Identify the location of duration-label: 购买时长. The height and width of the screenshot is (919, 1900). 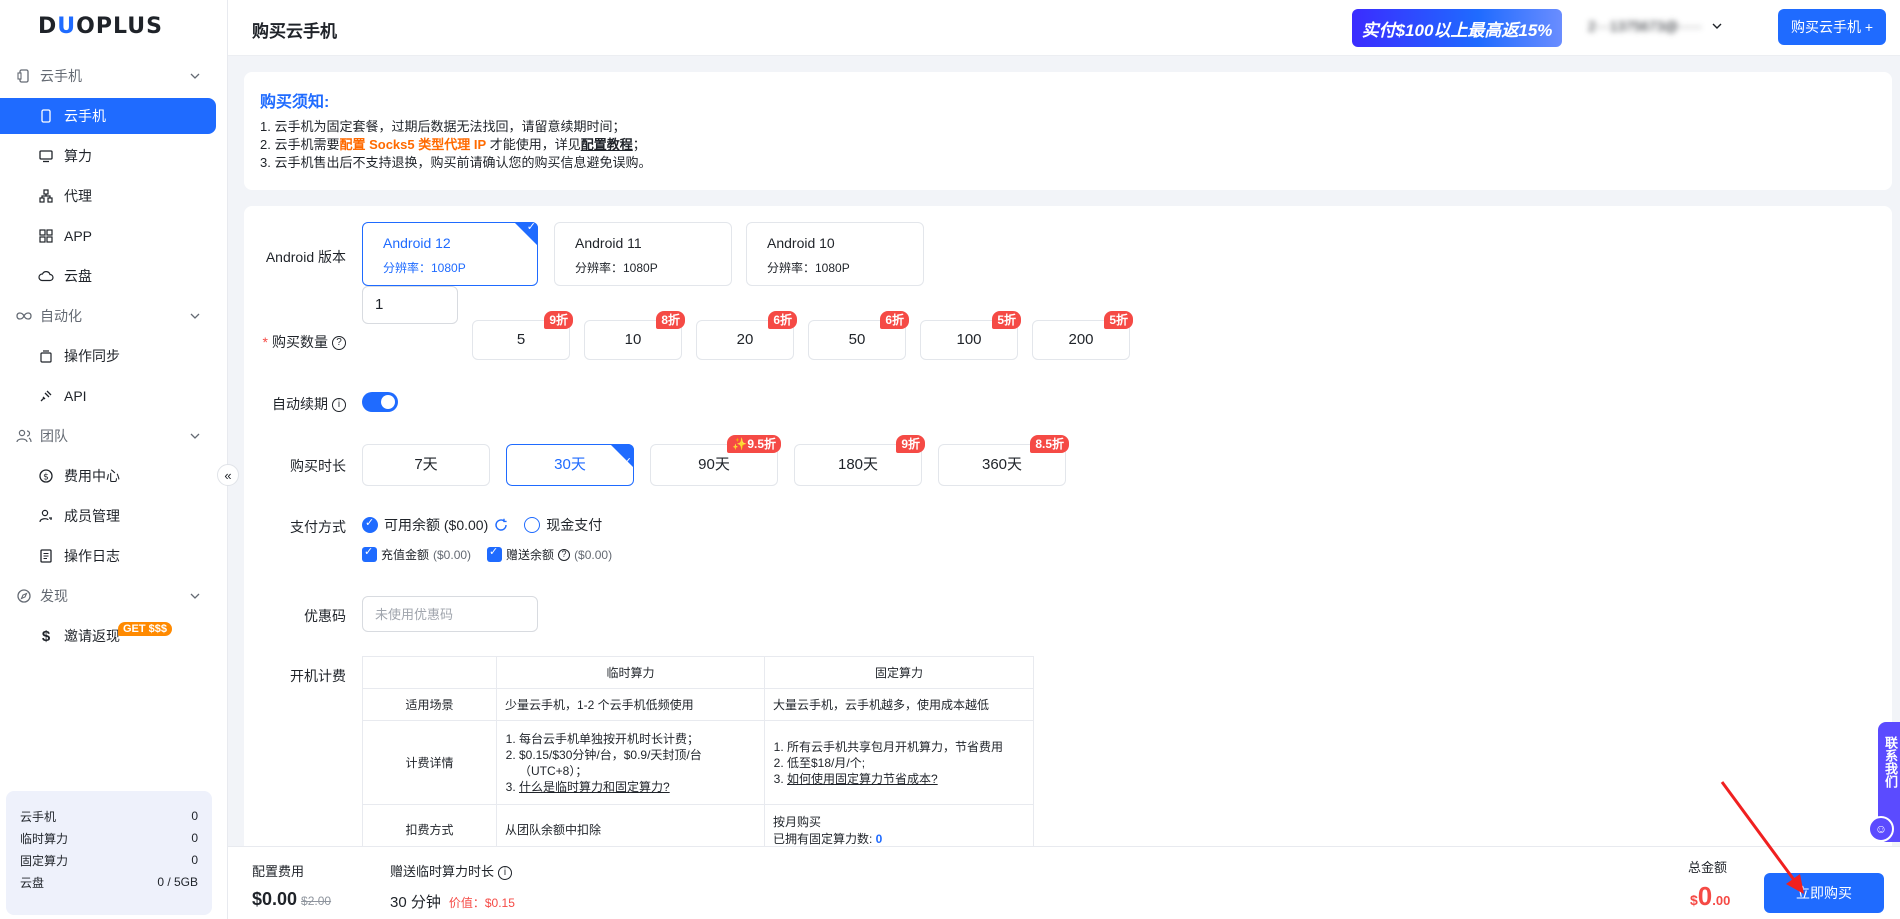
(318, 466).